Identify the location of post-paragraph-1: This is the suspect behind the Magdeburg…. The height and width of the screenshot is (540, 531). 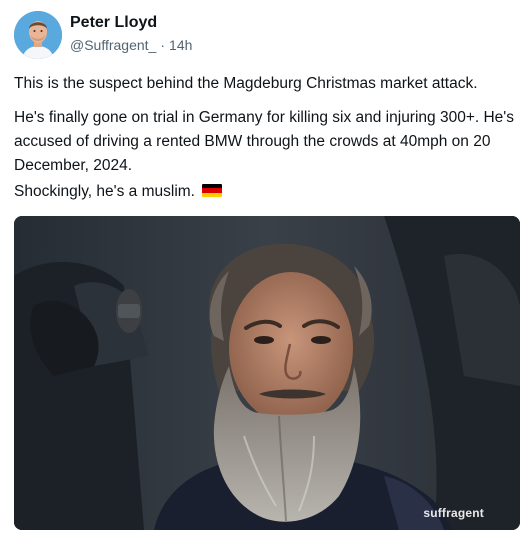
(246, 83).